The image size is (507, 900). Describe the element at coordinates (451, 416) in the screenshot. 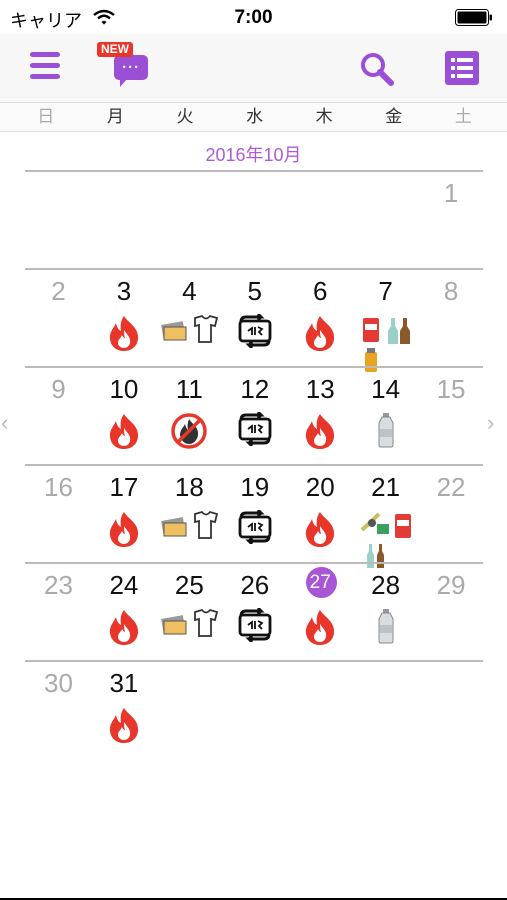

I see `day-cell-15: 15` at that location.